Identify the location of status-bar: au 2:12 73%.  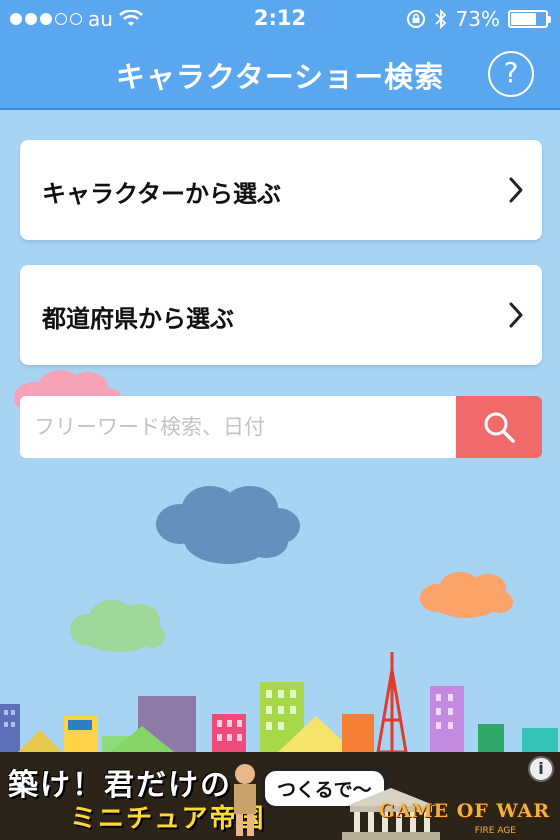
(280, 19).